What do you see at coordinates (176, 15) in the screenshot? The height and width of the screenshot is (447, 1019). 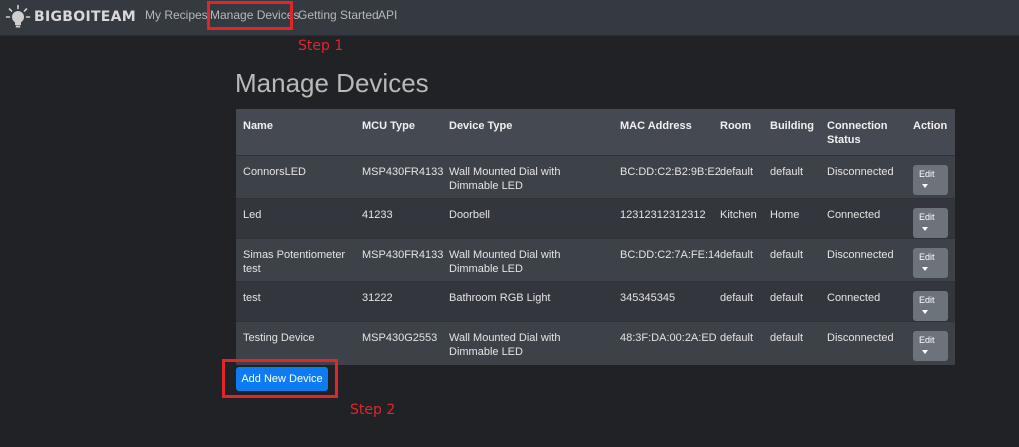 I see `nav-link-my-recipes: My Recipes` at bounding box center [176, 15].